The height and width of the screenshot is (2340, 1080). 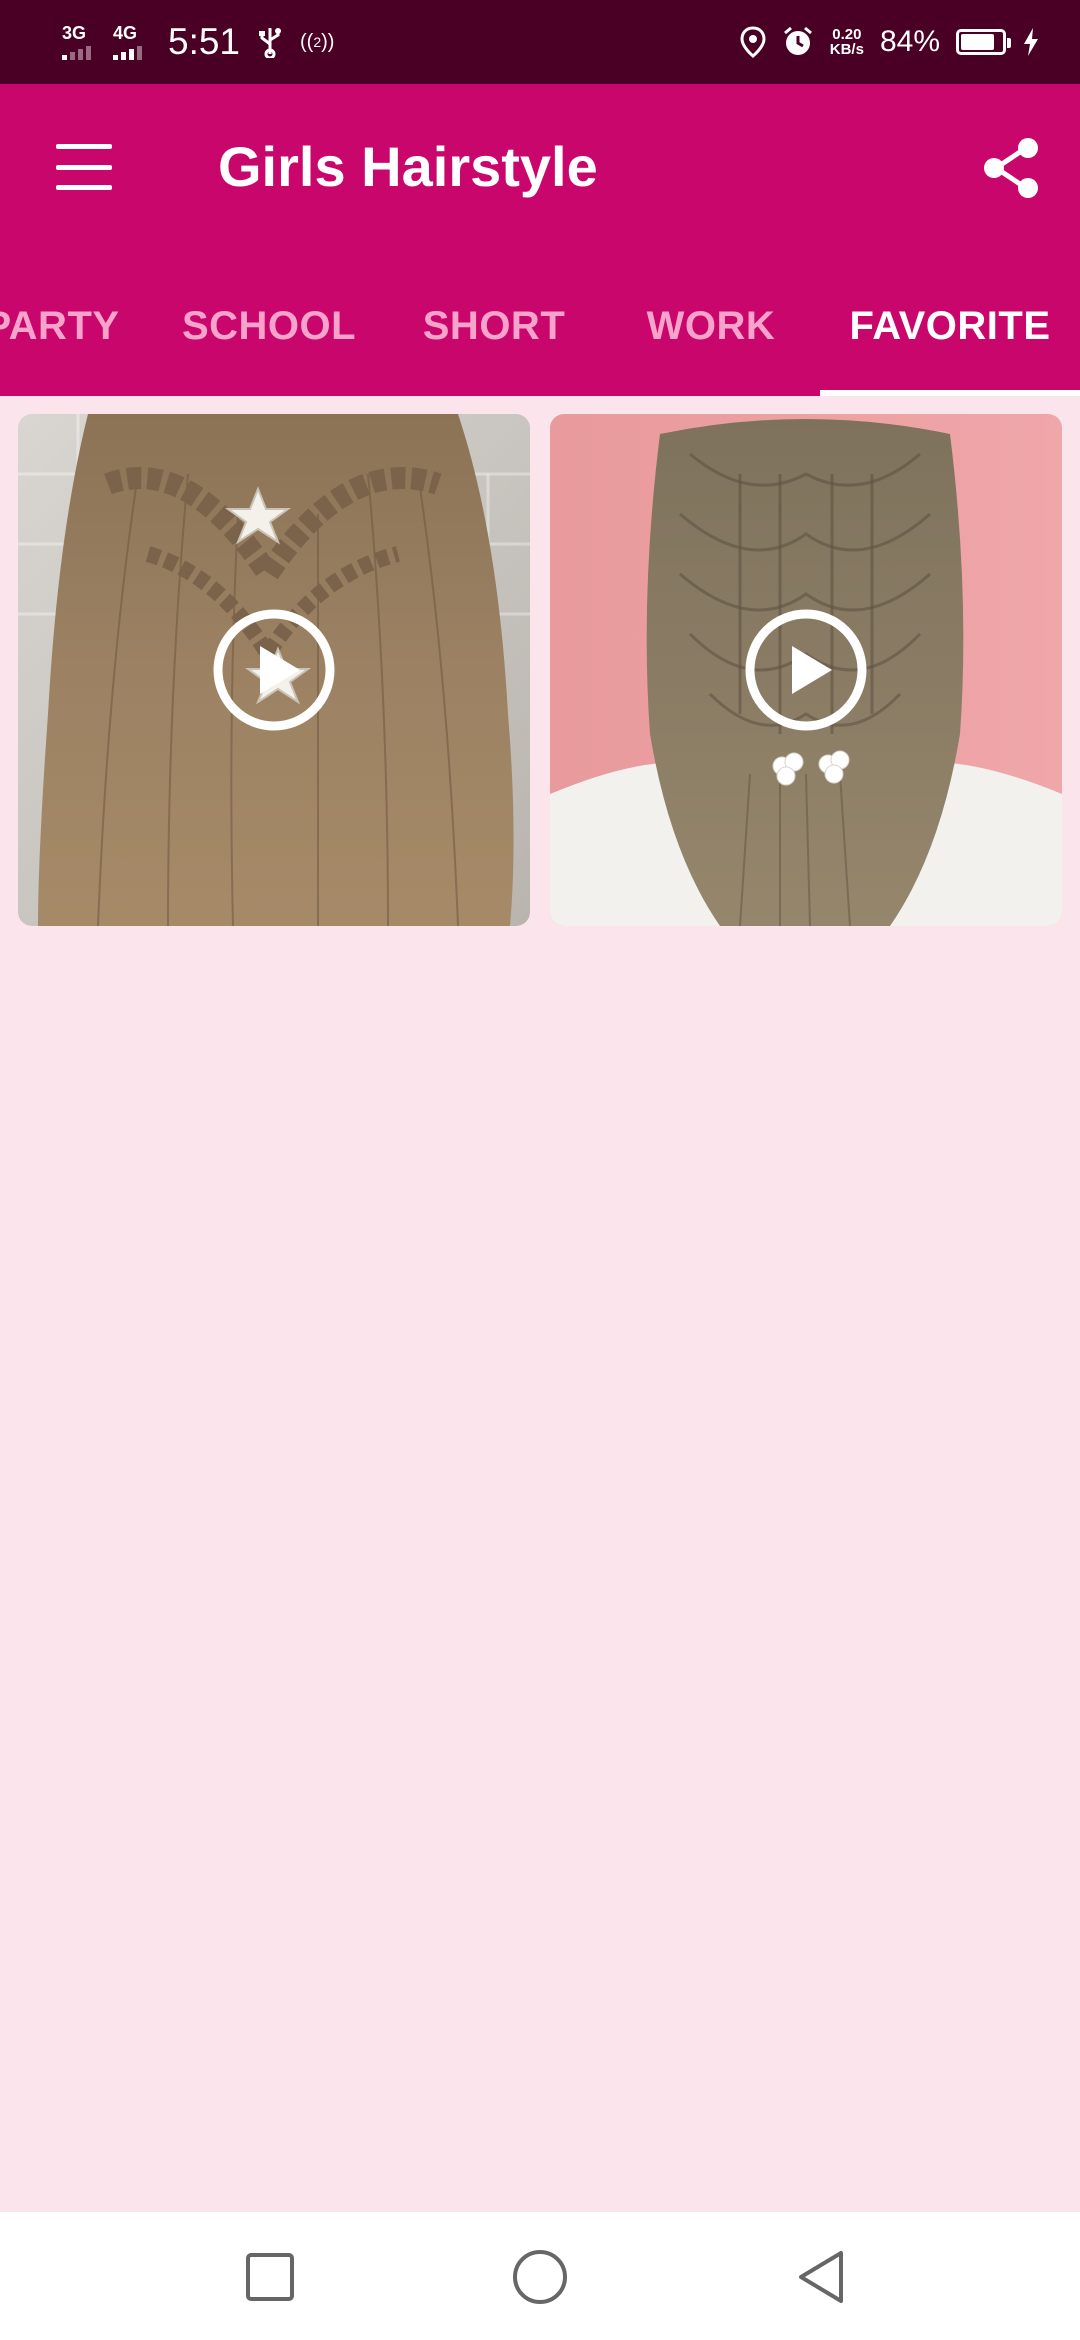 What do you see at coordinates (847, 34) in the screenshot?
I see `speed-value: 0.20` at bounding box center [847, 34].